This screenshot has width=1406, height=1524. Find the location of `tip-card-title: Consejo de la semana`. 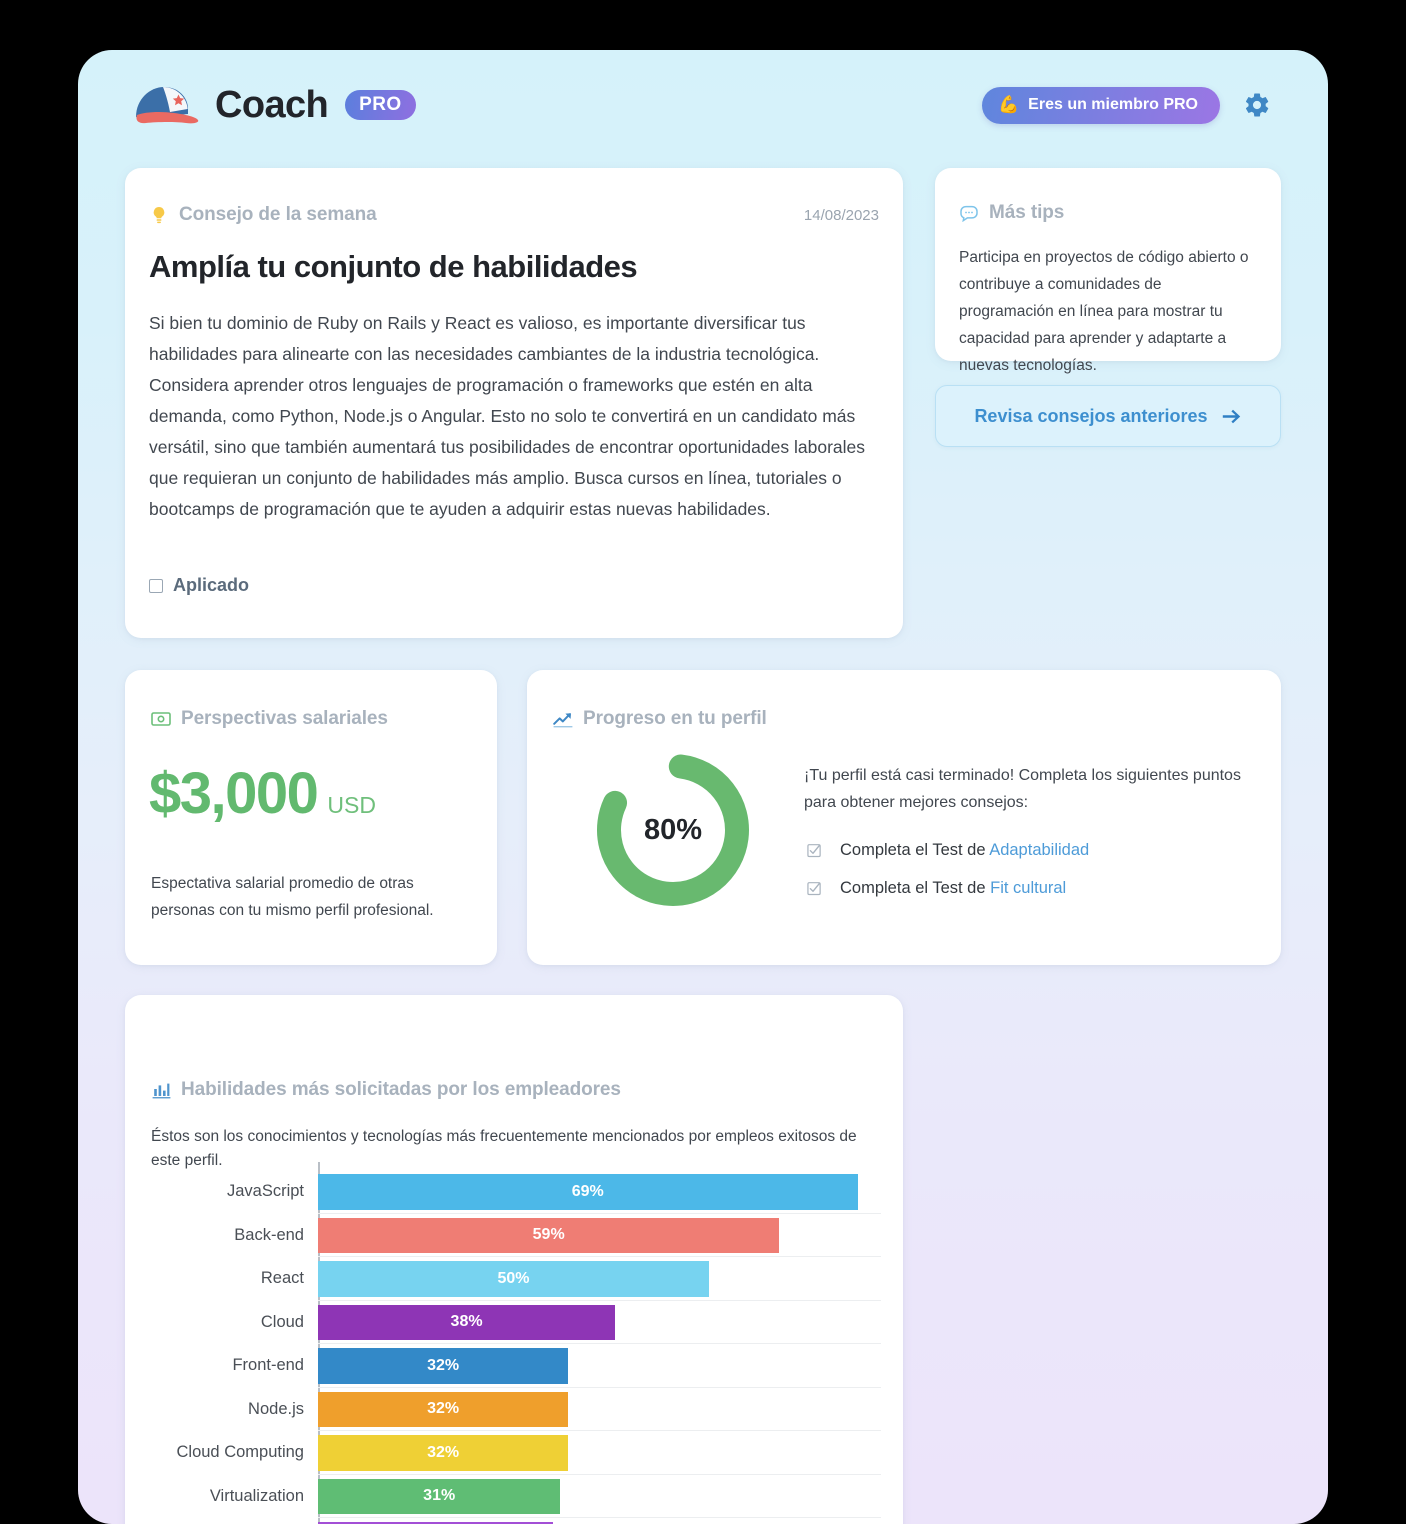

tip-card-title: Consejo de la semana is located at coordinates (278, 214).